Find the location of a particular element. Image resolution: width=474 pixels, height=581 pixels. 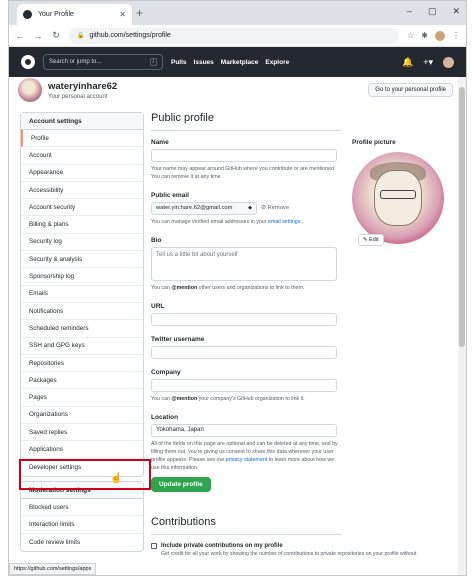

tab-strip: Your Profile ✕ + – ▢ ✕ is located at coordinates (237, 13).